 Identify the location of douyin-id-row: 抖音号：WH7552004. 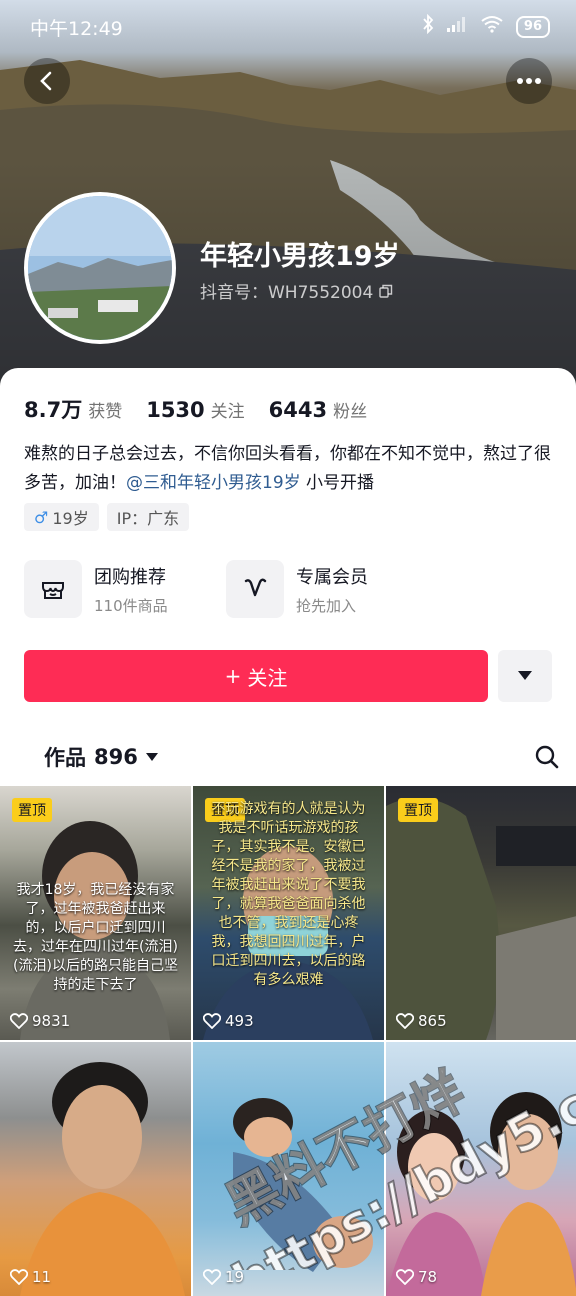
(296, 290).